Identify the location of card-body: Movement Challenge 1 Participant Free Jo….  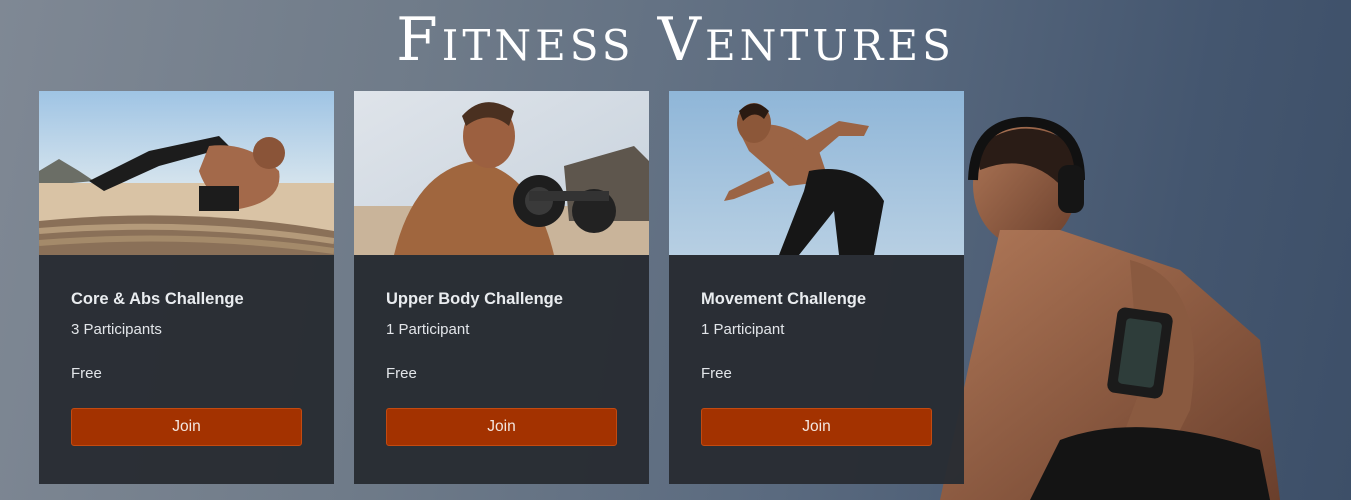
(816, 350).